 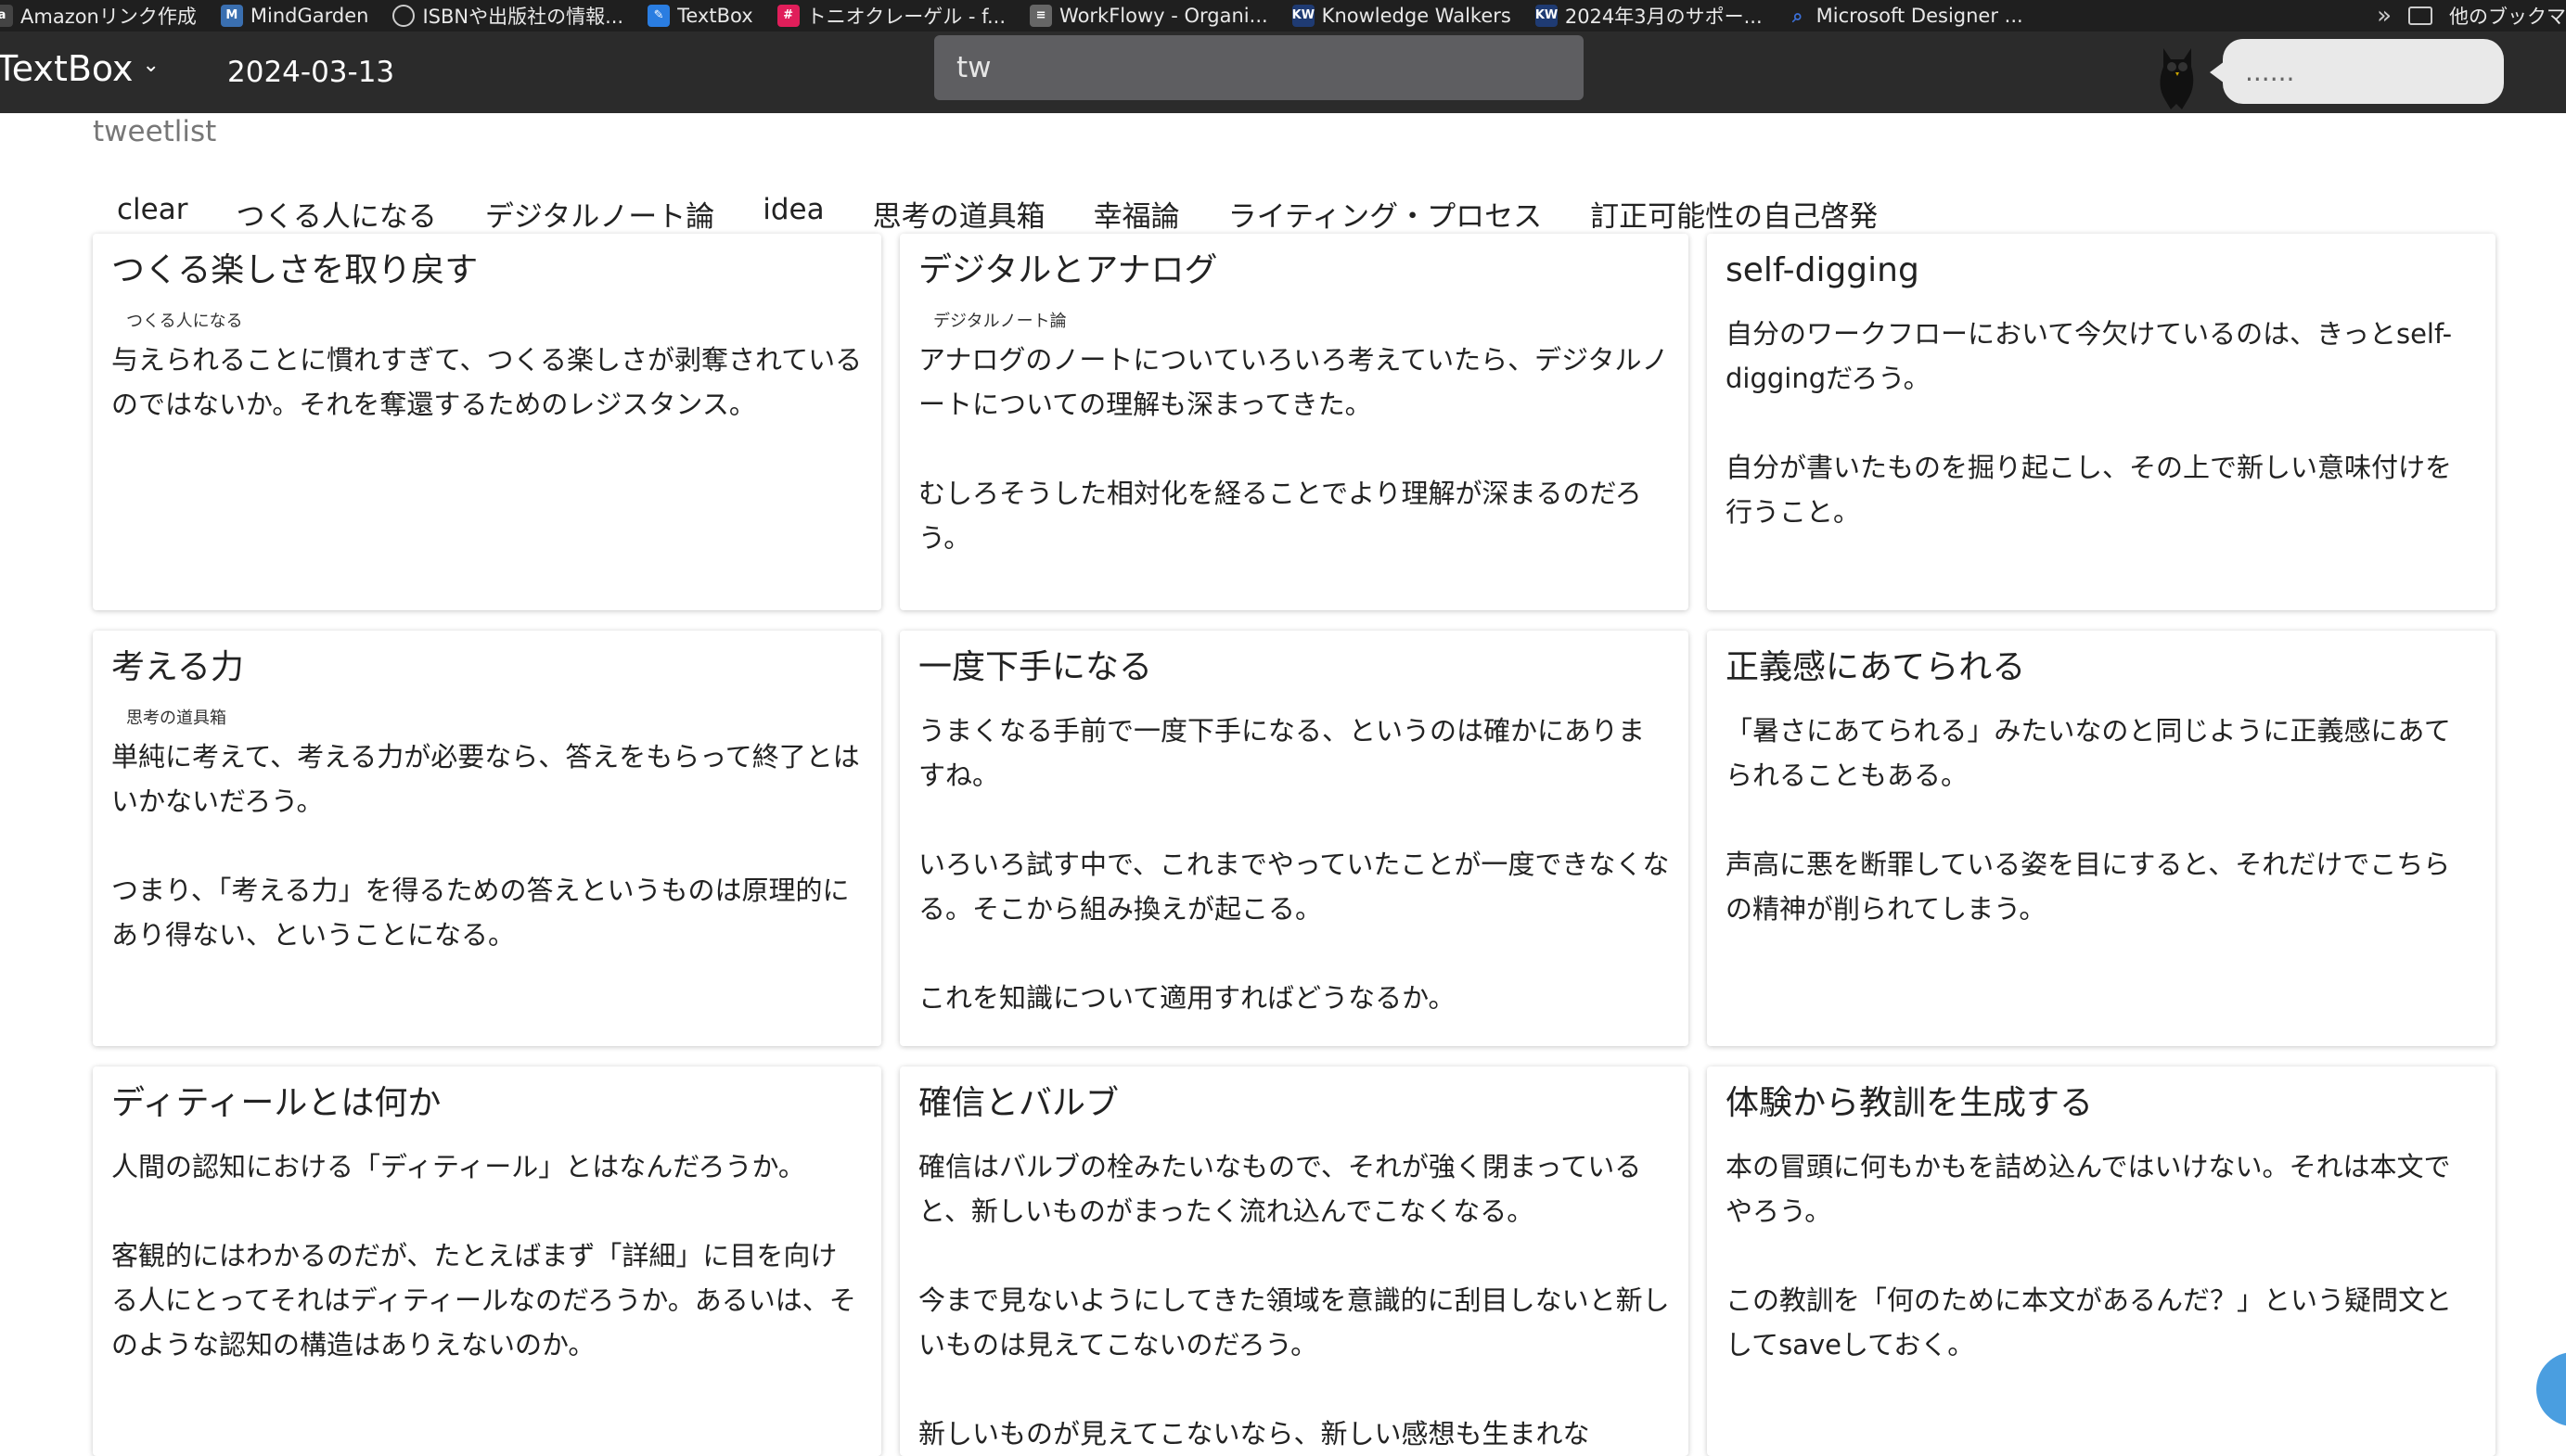 What do you see at coordinates (1301, 322) in the screenshot?
I see `card-tag: デジタルノート論` at bounding box center [1301, 322].